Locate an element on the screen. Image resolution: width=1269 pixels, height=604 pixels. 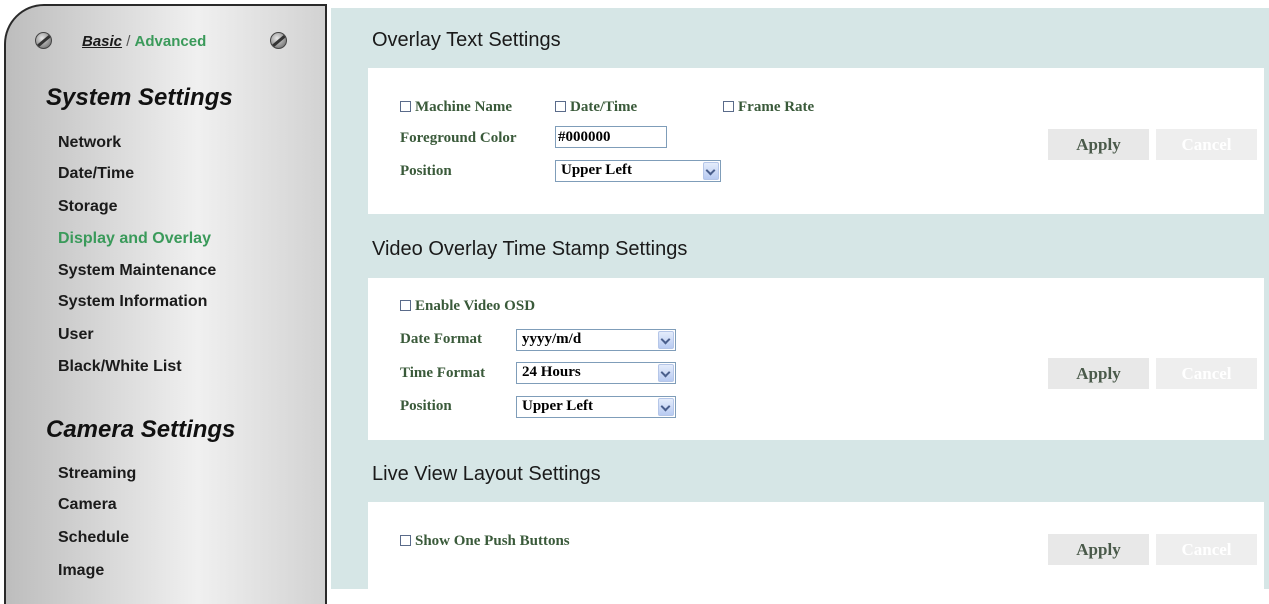
sidebar-item-network: Network is located at coordinates (89, 143).